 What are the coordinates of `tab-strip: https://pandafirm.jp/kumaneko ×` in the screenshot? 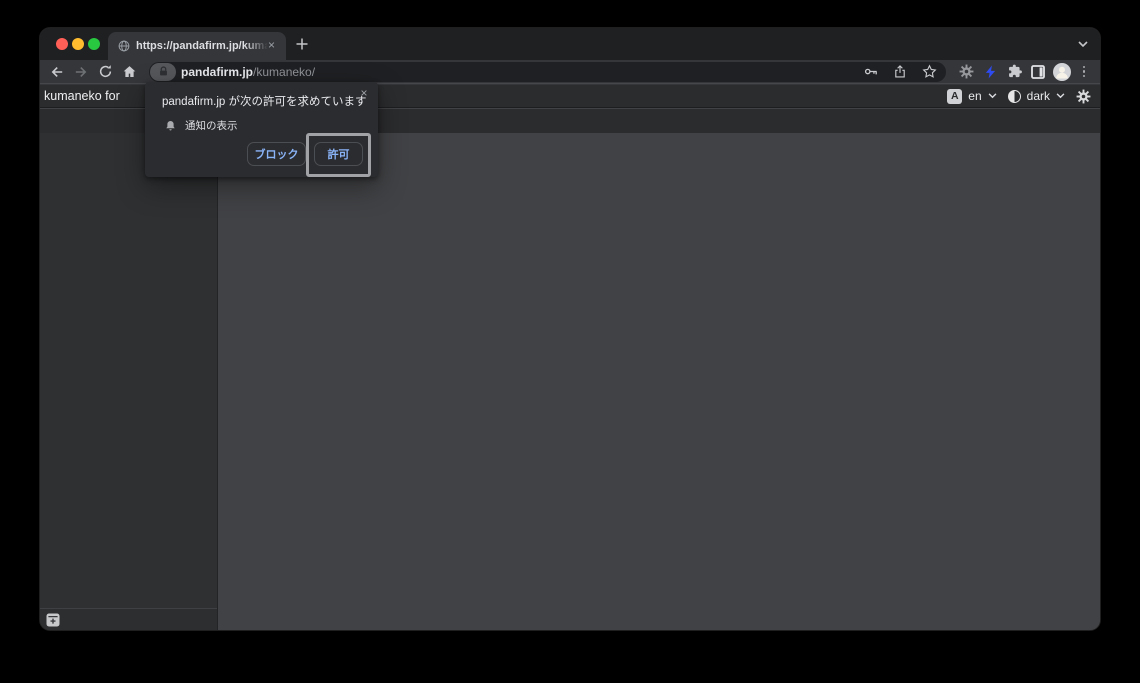 It's located at (570, 44).